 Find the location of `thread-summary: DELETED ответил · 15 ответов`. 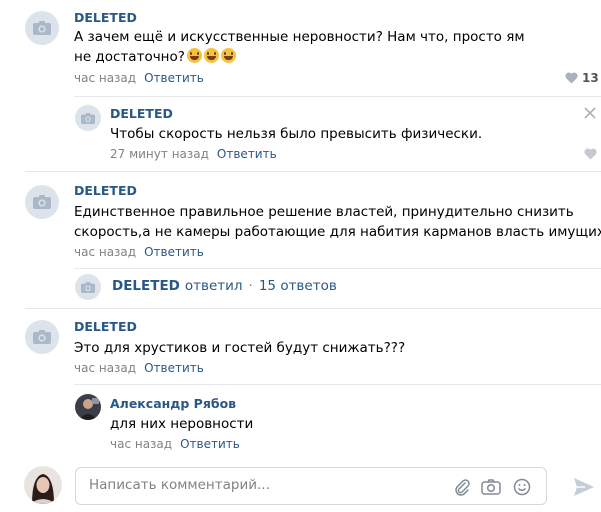

thread-summary: DELETED ответил · 15 ответов is located at coordinates (224, 286).